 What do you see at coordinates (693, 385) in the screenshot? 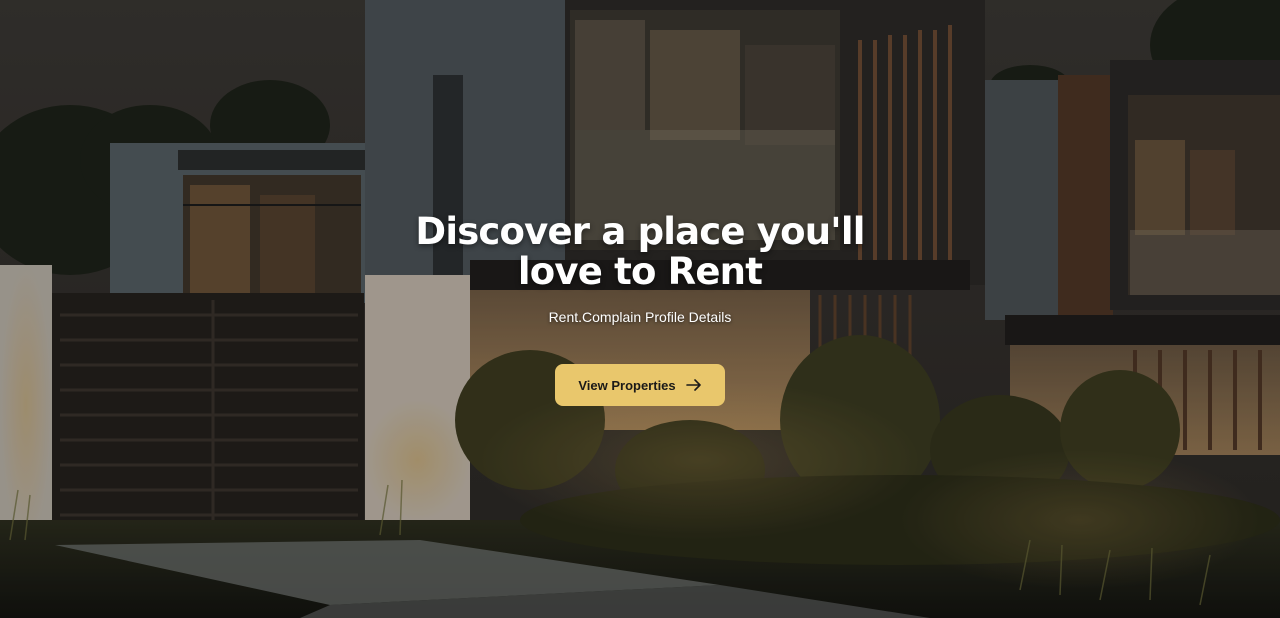
I see `arrow-right-icon` at bounding box center [693, 385].